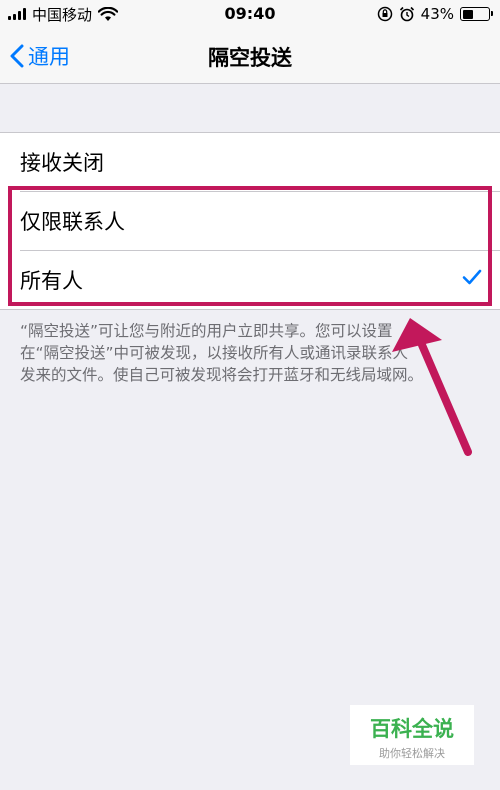  I want to click on option-receiving-off: 接收关闭, so click(250, 162).